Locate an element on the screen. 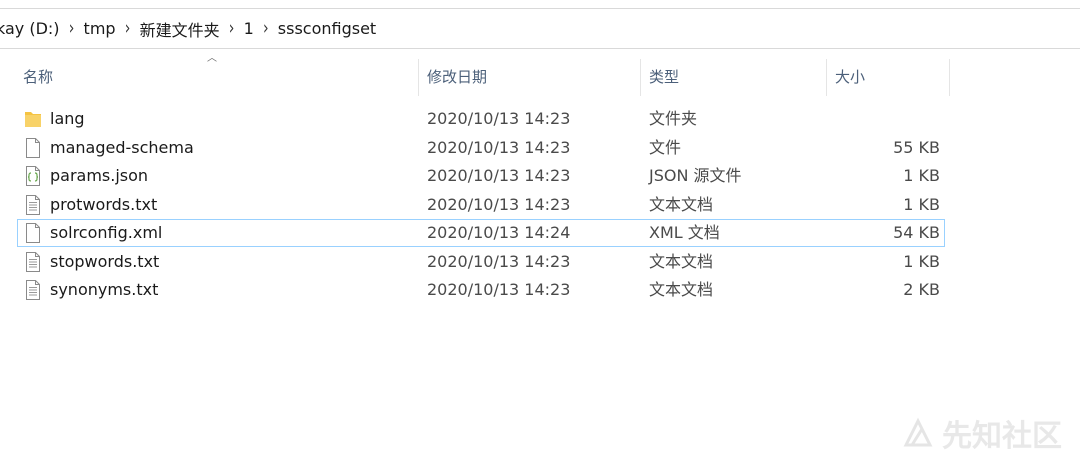 This screenshot has width=1080, height=463. file-size: 2 KB is located at coordinates (921, 289).